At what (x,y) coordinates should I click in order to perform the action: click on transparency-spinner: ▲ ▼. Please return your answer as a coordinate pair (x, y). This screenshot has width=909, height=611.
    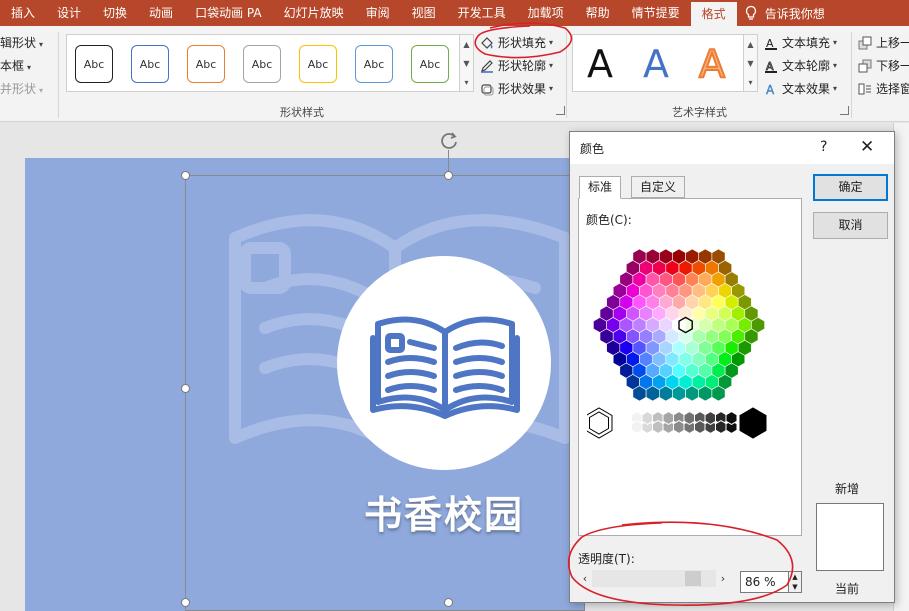
    Looking at the image, I should click on (795, 582).